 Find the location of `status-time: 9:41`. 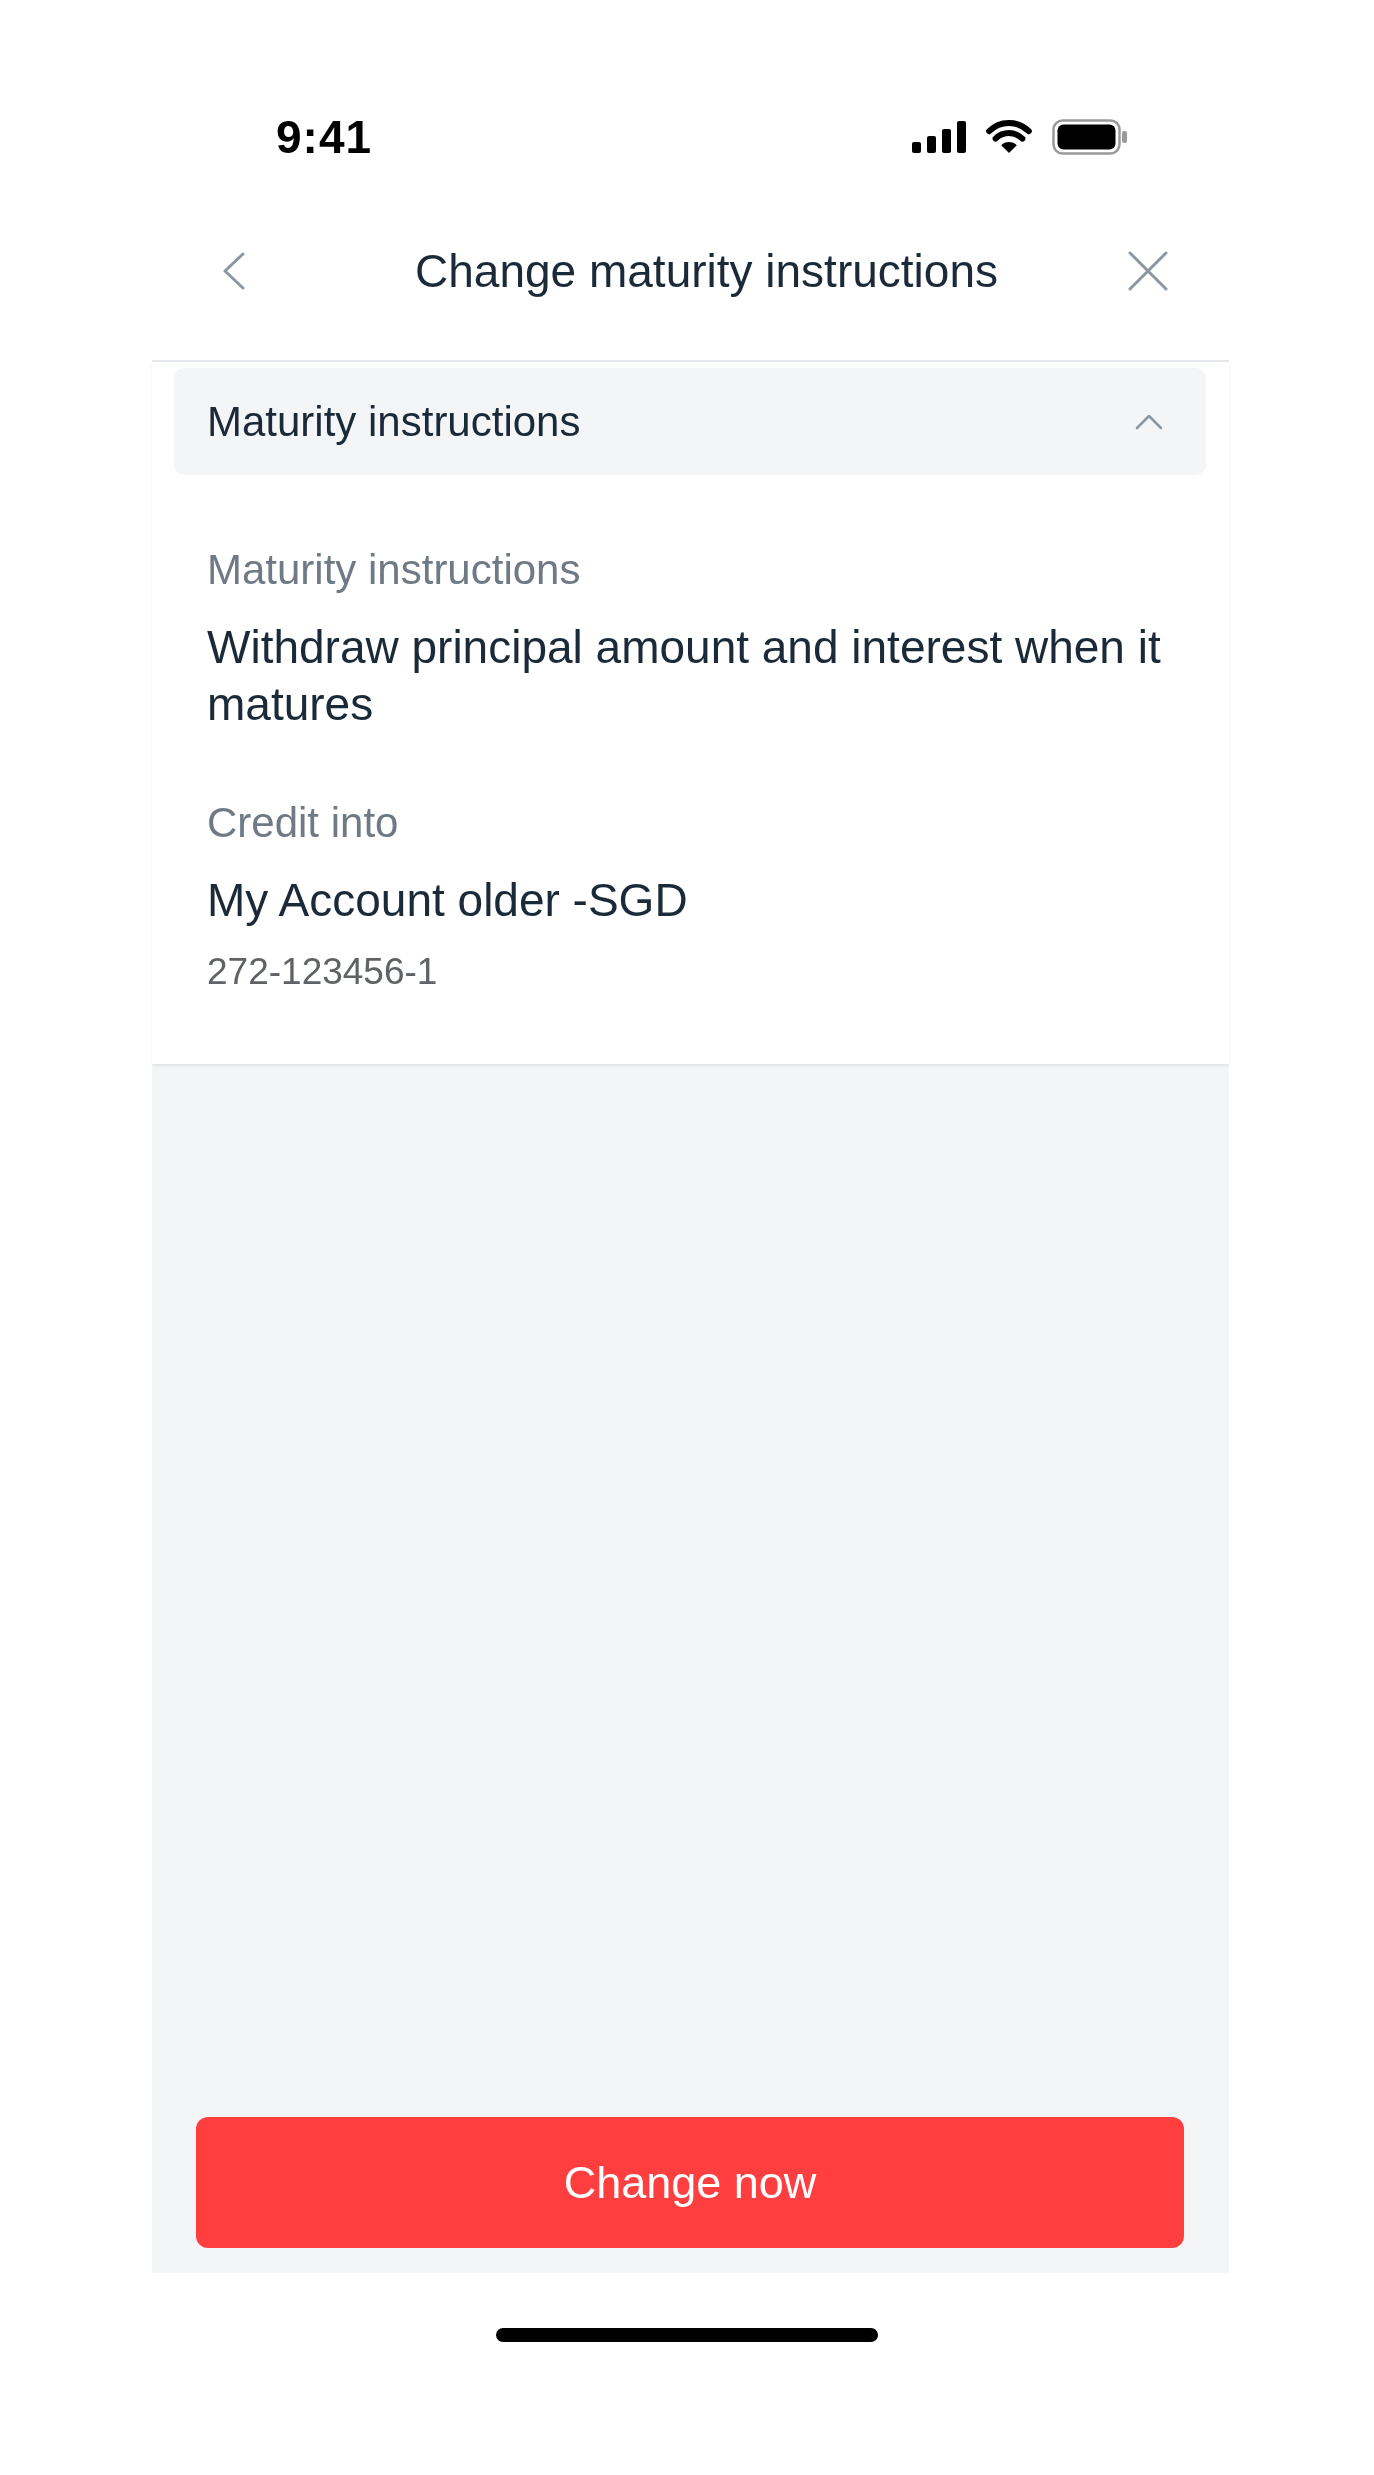

status-time: 9:41 is located at coordinates (324, 137).